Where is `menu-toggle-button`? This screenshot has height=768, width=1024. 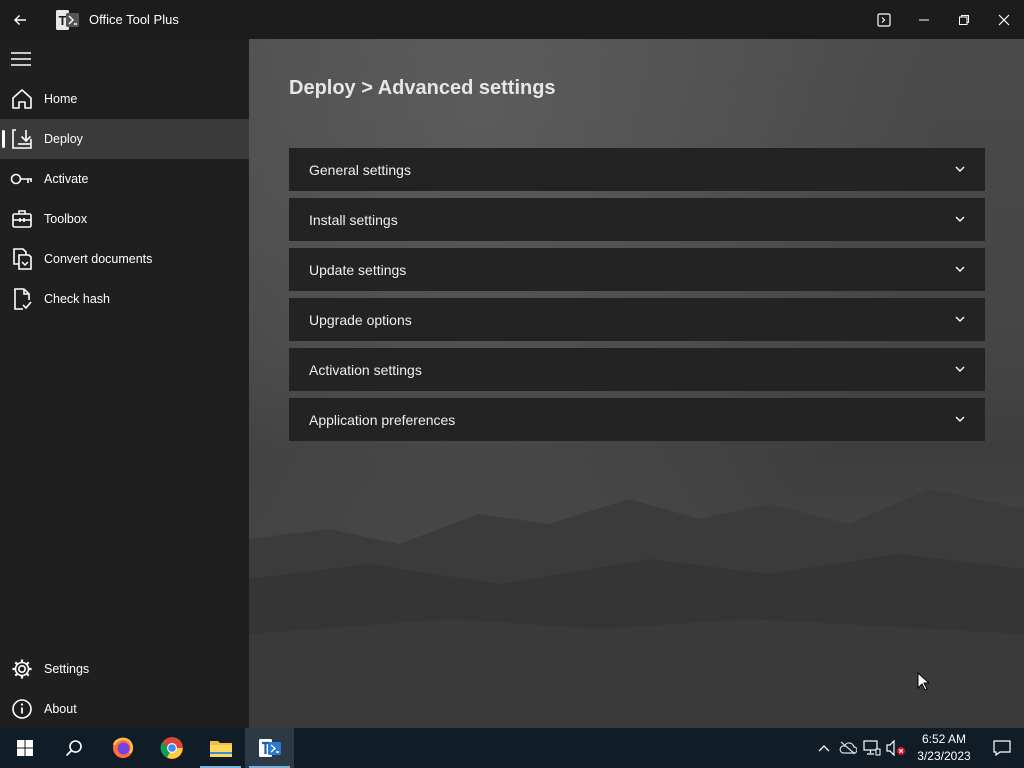
menu-toggle-button is located at coordinates (124, 59).